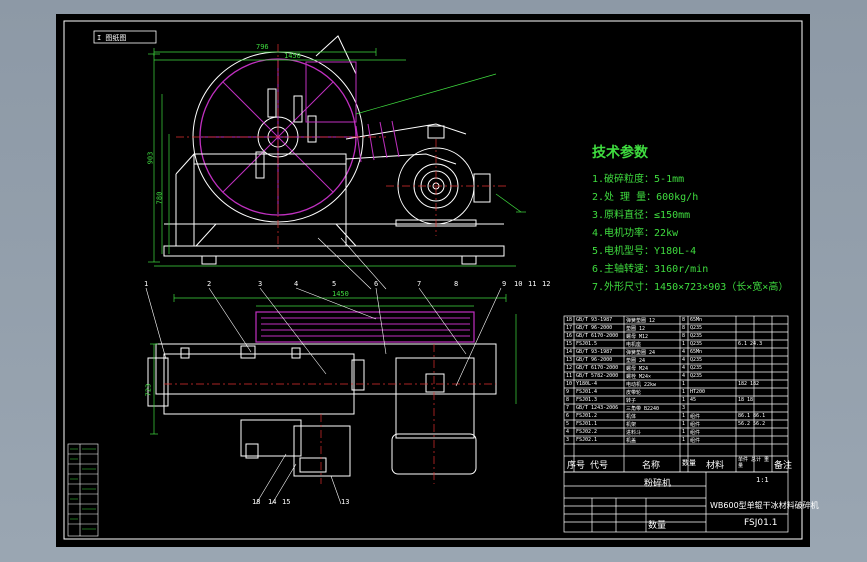 This screenshot has width=867, height=562. What do you see at coordinates (518, 284) in the screenshot?
I see `part-tag: 10` at bounding box center [518, 284].